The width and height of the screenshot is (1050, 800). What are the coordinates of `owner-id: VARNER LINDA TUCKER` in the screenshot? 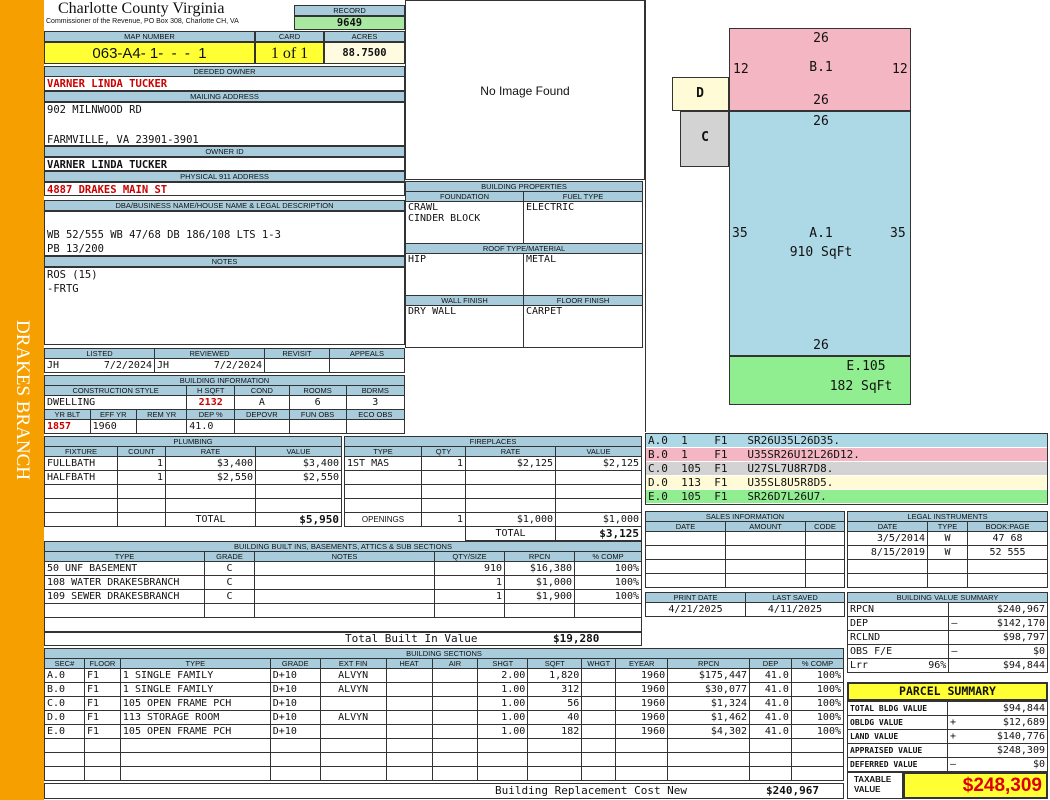 It's located at (224, 164).